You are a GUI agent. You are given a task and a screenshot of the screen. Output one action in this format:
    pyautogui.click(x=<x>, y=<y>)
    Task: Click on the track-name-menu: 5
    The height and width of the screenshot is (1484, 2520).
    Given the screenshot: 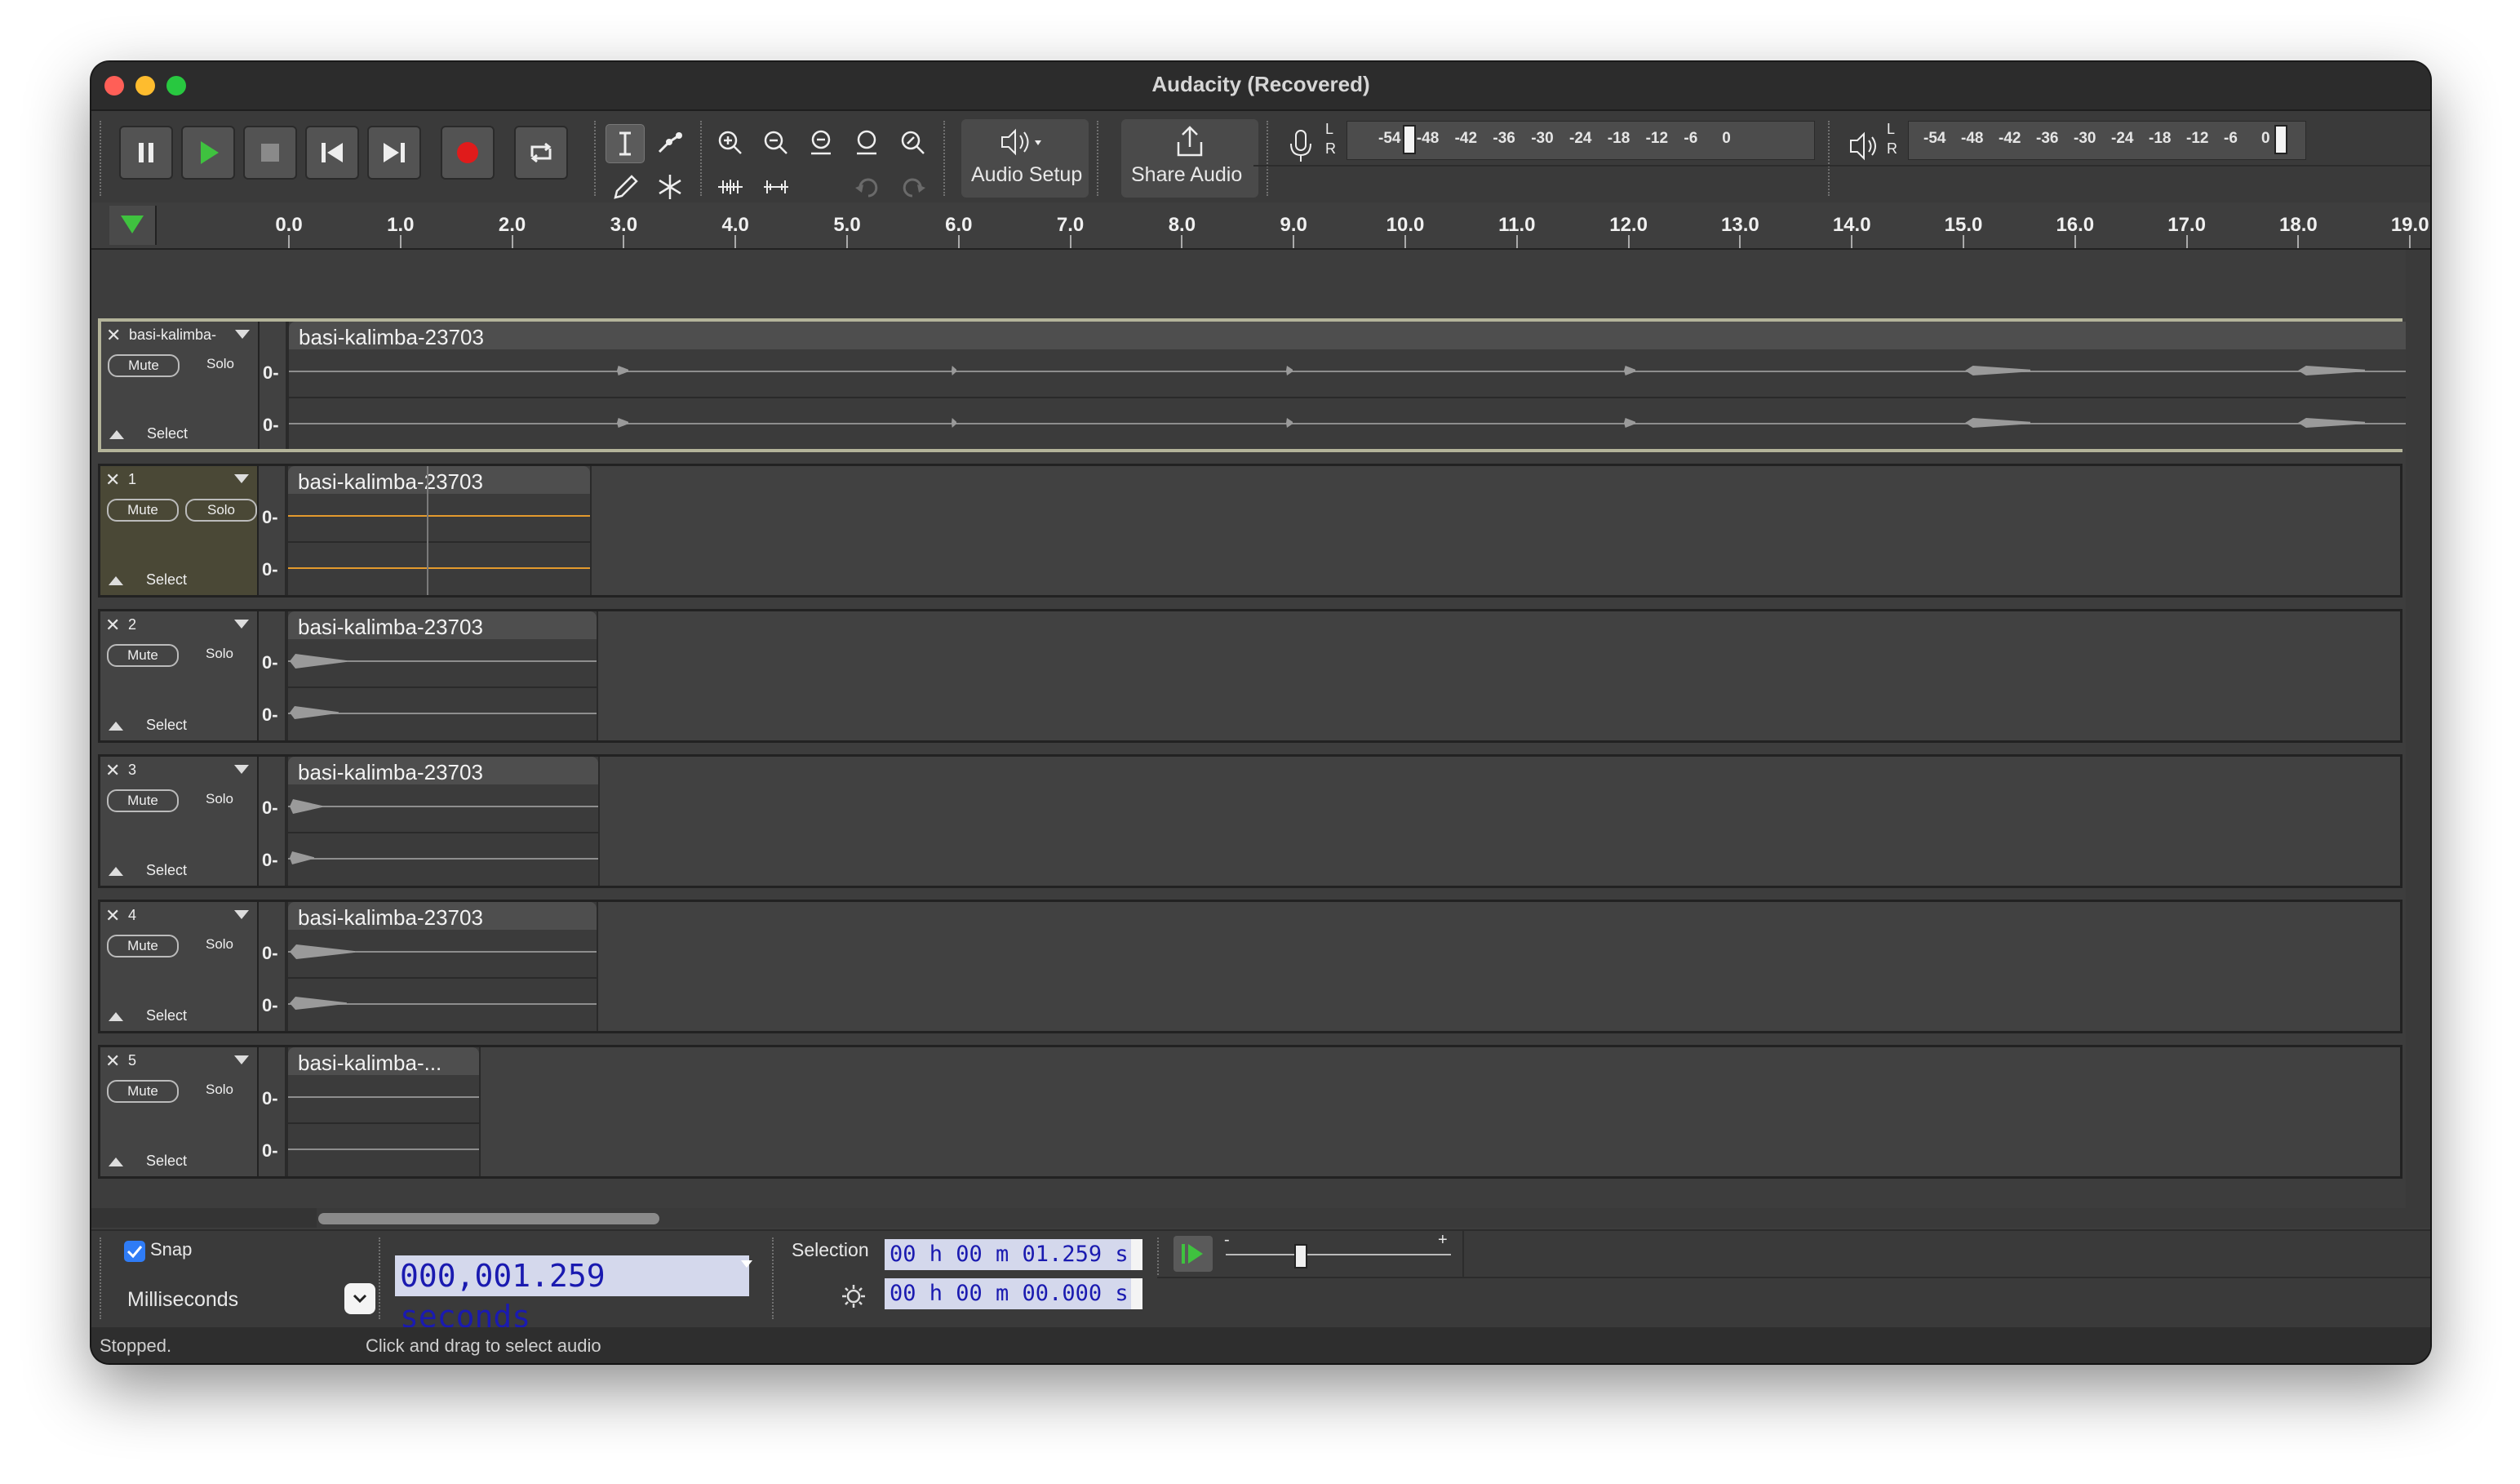 What is the action you would take?
    pyautogui.click(x=132, y=1060)
    